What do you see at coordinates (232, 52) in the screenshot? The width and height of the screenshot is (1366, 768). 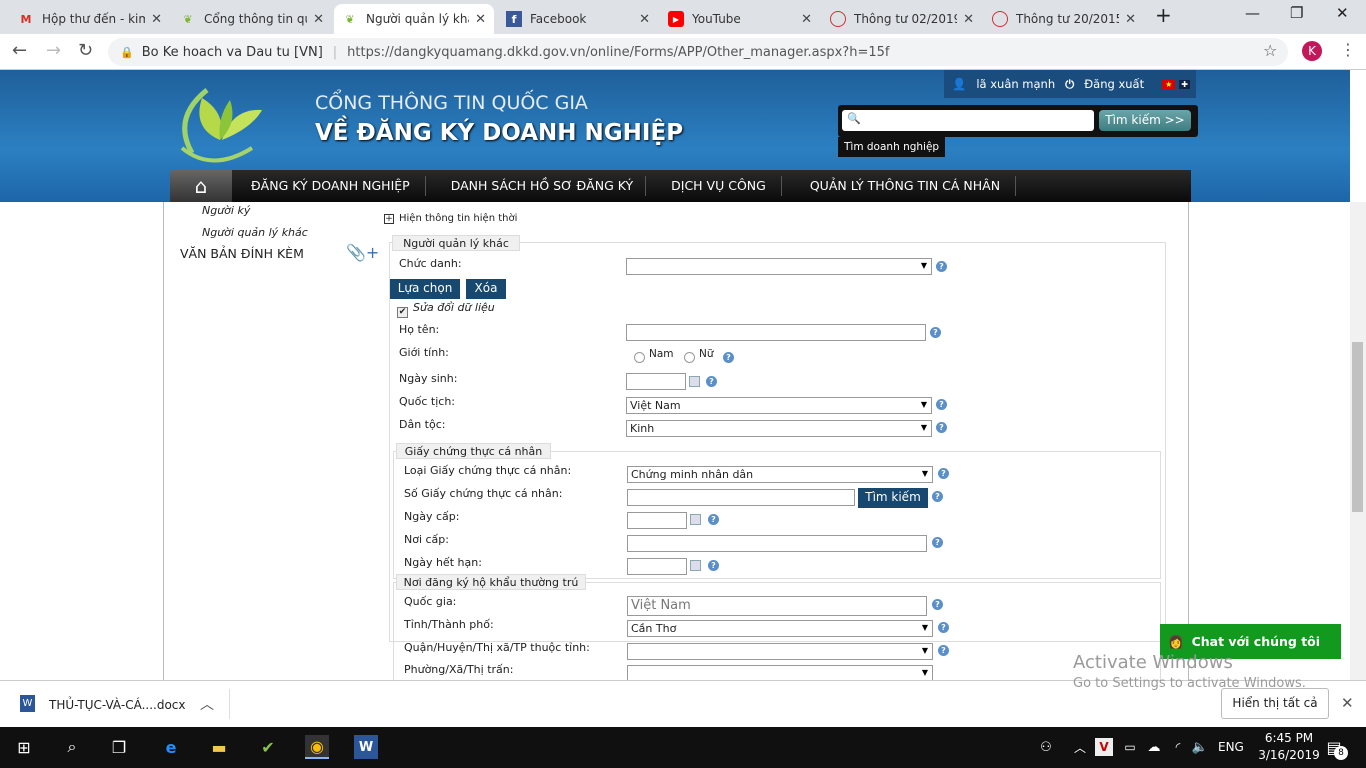 I see `site-identity: Bo Ke hoach va Dau tu [VN]` at bounding box center [232, 52].